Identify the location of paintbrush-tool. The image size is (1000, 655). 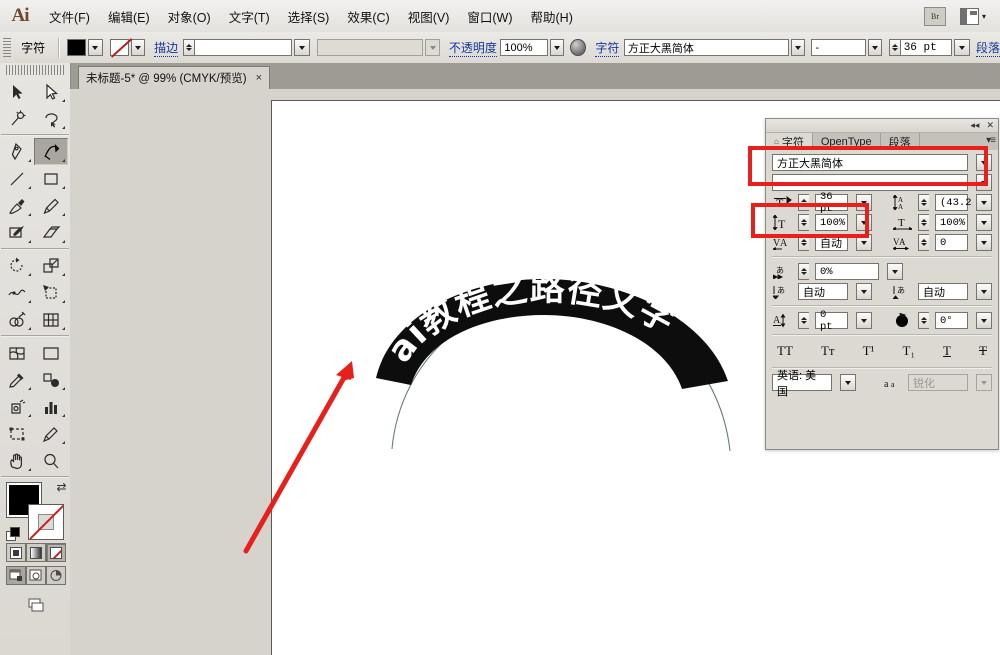
(17, 205).